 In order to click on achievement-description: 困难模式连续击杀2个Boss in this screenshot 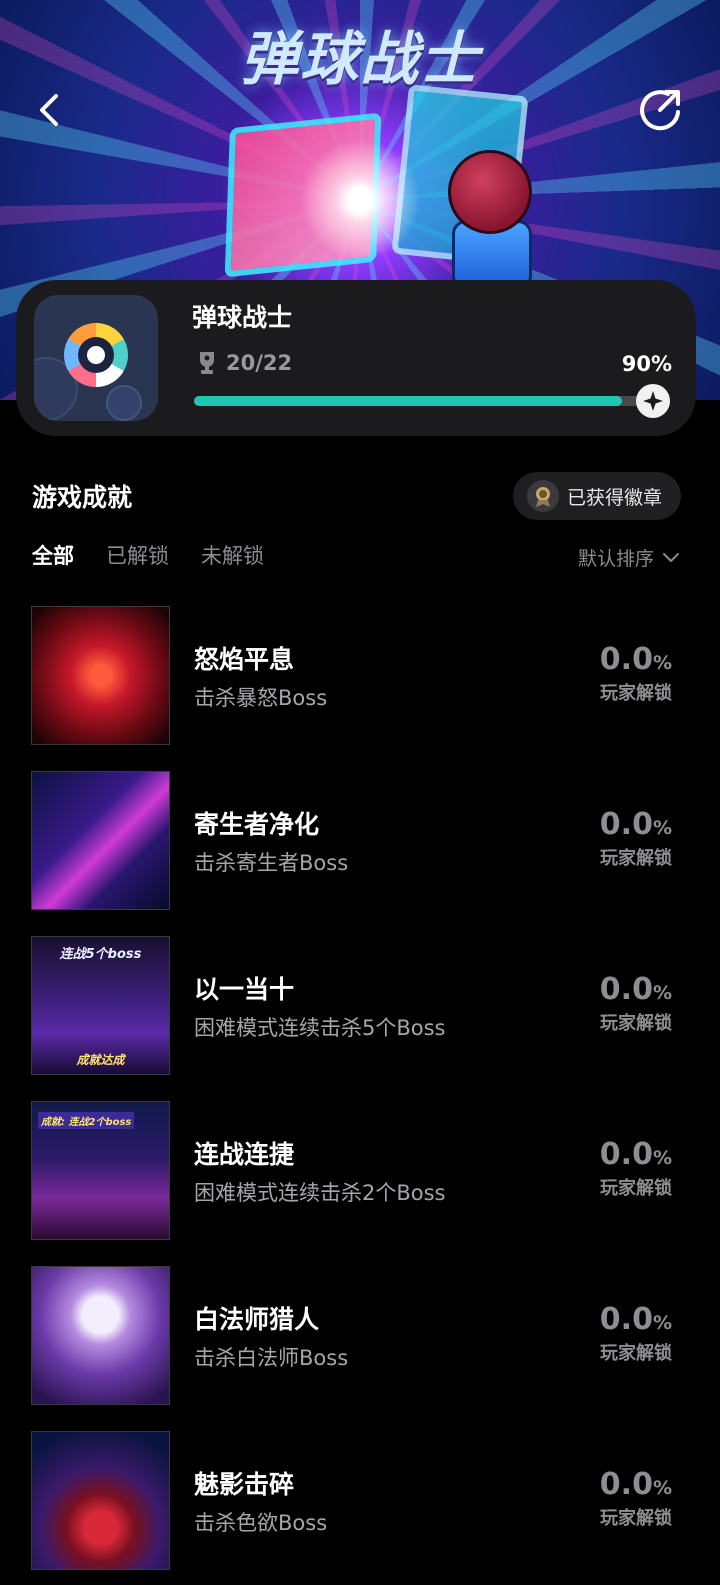, I will do `click(320, 1193)`.